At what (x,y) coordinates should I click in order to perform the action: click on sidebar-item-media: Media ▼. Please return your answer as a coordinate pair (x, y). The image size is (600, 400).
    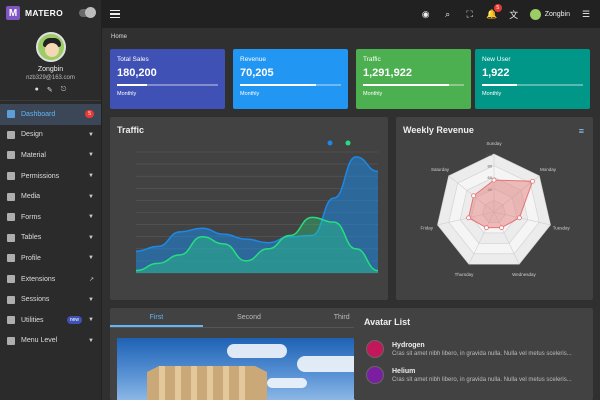
    Looking at the image, I should click on (50, 196).